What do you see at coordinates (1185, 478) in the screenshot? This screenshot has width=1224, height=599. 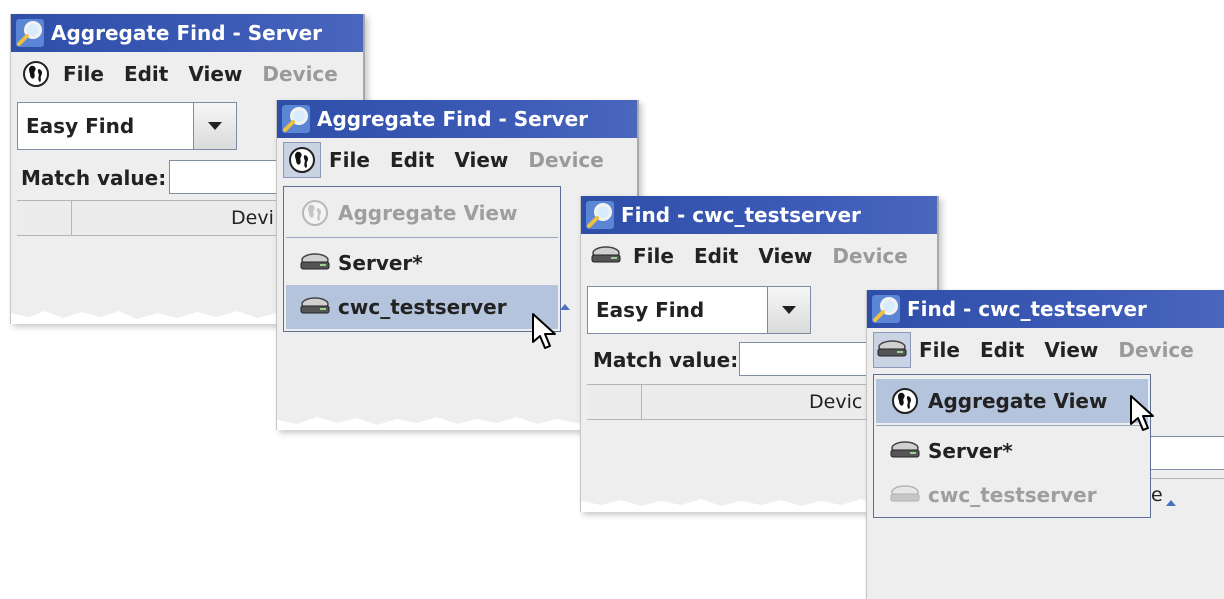 I see `table-header-line` at bounding box center [1185, 478].